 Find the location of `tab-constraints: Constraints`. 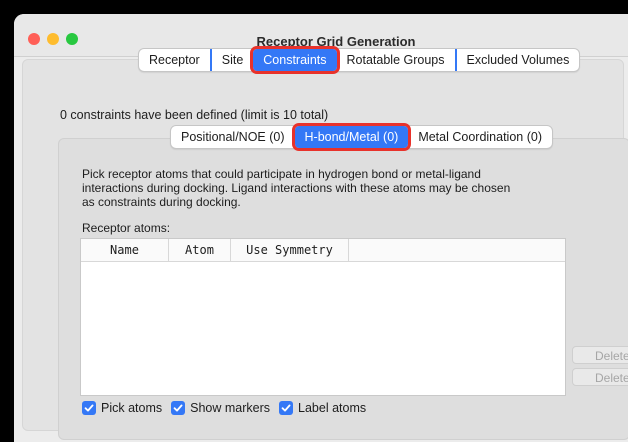

tab-constraints: Constraints is located at coordinates (295, 60).